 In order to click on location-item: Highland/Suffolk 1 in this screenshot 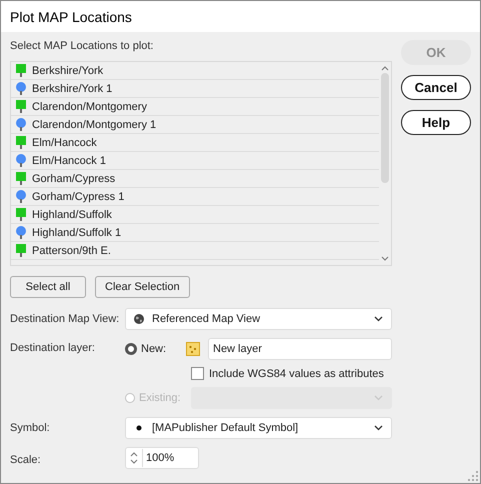, I will do `click(195, 233)`.